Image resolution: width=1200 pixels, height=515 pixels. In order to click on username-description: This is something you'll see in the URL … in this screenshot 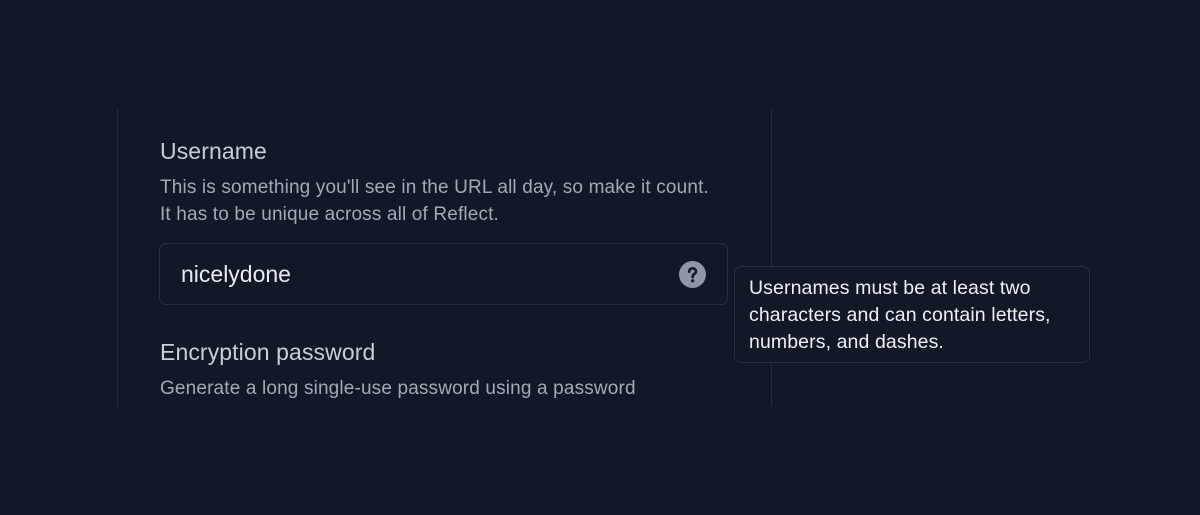, I will do `click(434, 201)`.